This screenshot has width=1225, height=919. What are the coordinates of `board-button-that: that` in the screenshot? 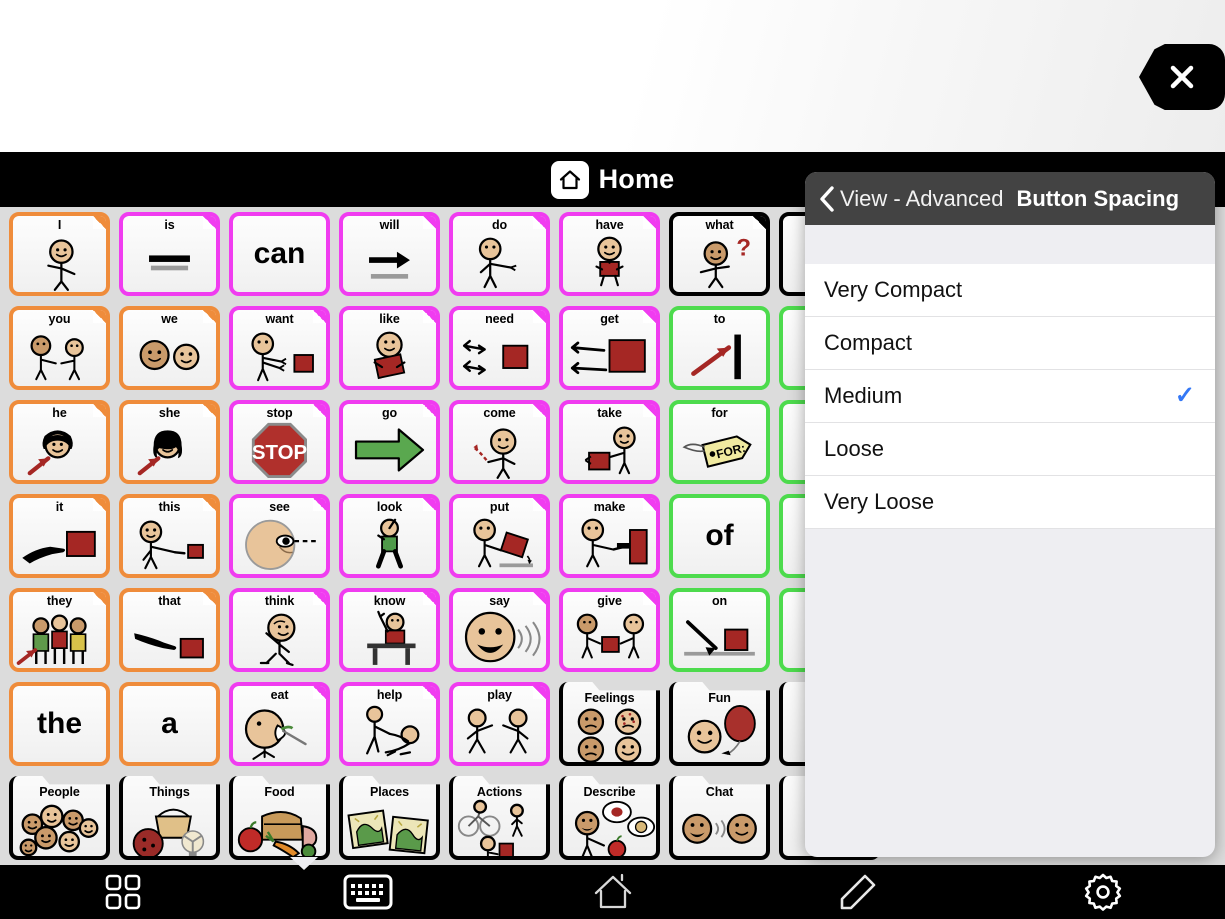 It's located at (169, 630).